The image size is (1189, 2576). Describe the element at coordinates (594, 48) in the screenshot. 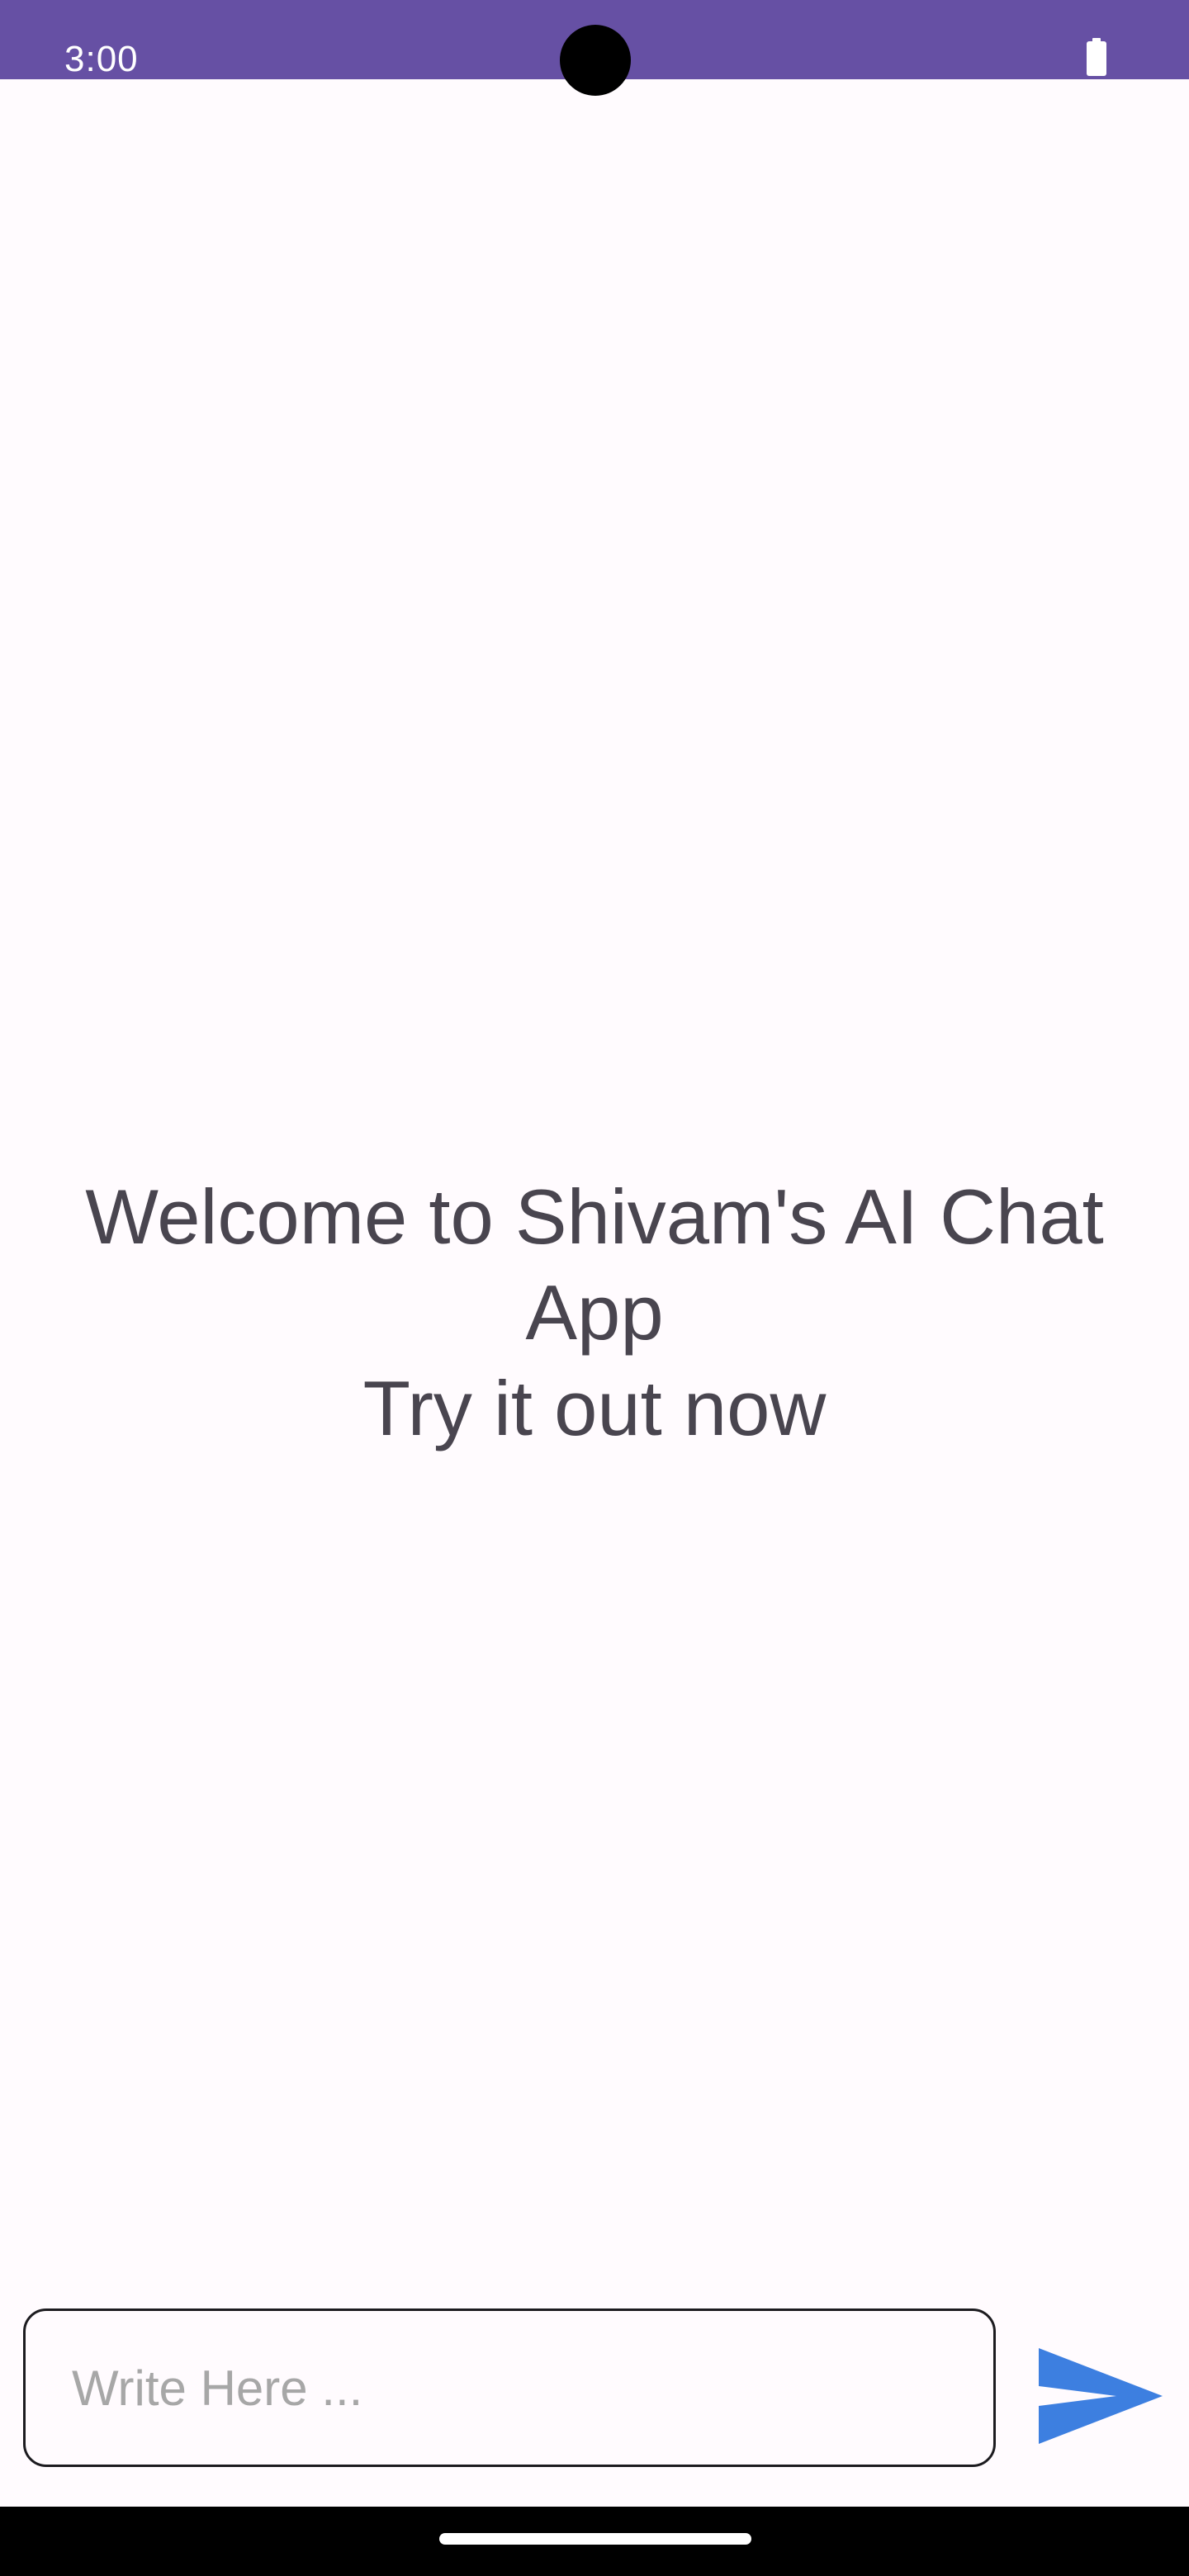

I see `status-bar: 3:00` at that location.